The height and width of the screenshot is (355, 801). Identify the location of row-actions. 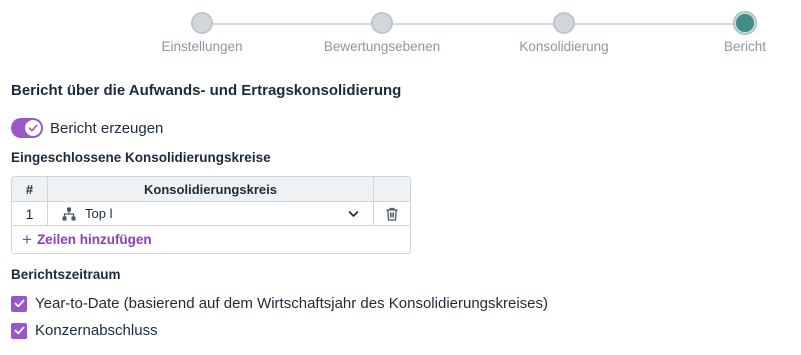
(392, 213).